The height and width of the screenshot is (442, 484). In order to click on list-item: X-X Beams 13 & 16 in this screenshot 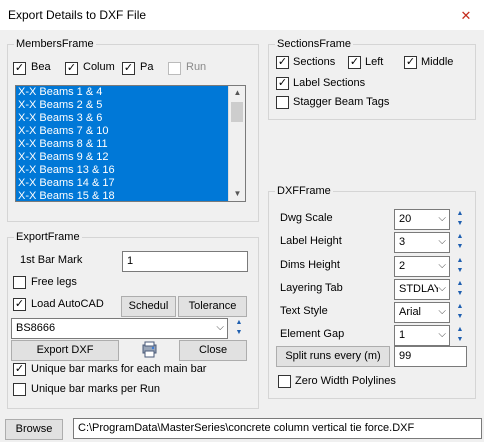, I will do `click(130, 170)`.